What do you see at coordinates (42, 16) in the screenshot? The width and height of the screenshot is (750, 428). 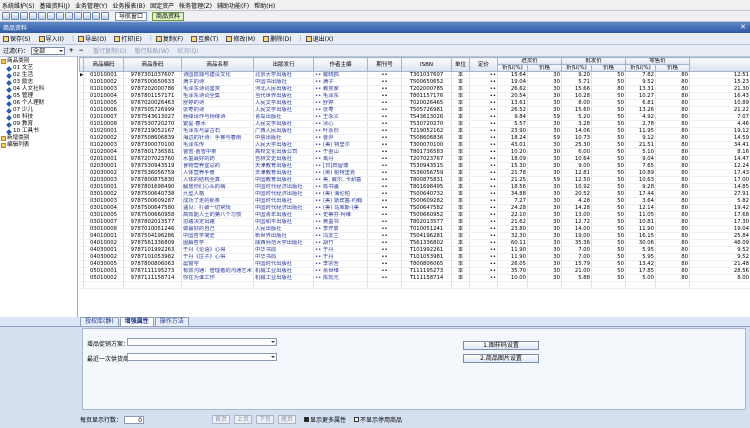 I see `list-icon` at bounding box center [42, 16].